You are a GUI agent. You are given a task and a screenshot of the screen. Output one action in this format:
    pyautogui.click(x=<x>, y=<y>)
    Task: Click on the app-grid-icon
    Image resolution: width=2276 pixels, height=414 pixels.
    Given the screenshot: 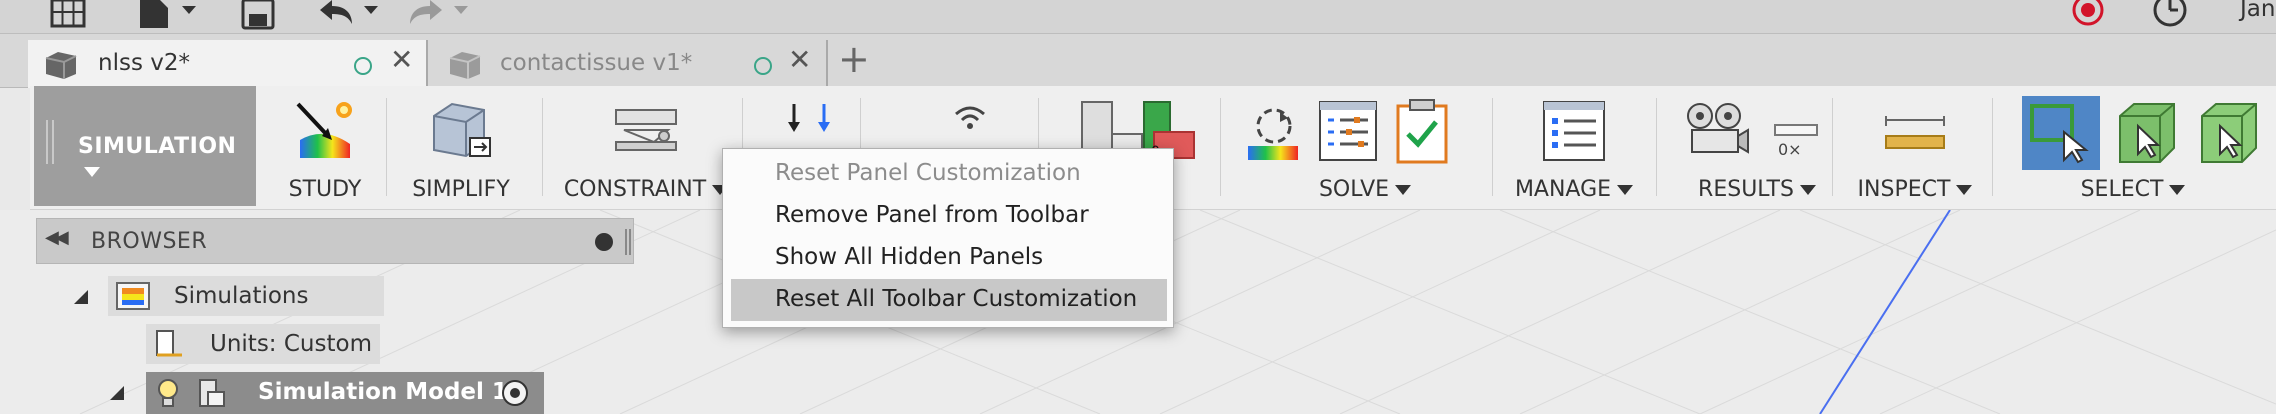 What is the action you would take?
    pyautogui.click(x=68, y=15)
    